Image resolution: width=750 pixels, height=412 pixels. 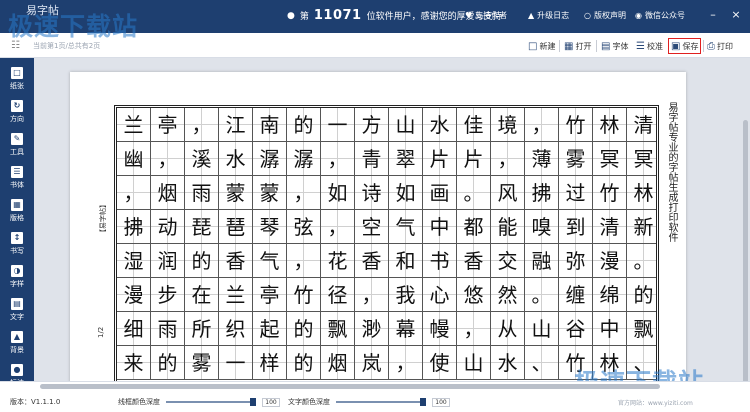 I want to click on sidebar-item-grid: ▦ 版格, so click(x=17, y=210).